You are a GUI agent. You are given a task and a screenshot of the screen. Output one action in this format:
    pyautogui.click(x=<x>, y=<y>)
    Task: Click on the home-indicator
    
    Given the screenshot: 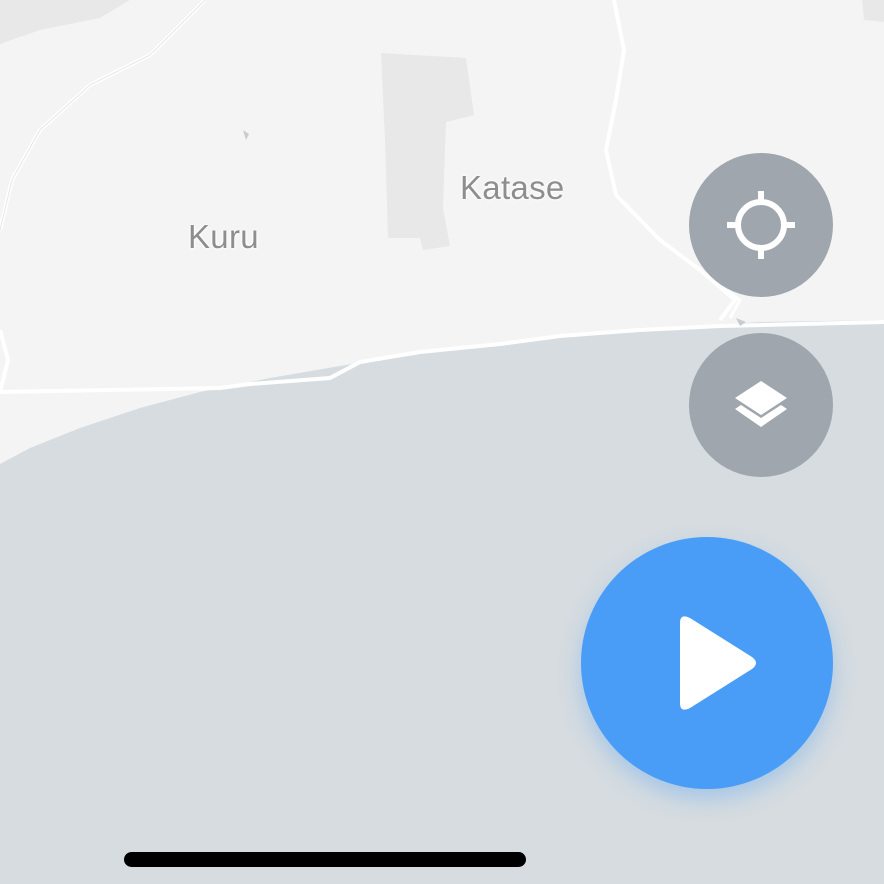 What is the action you would take?
    pyautogui.click(x=325, y=859)
    